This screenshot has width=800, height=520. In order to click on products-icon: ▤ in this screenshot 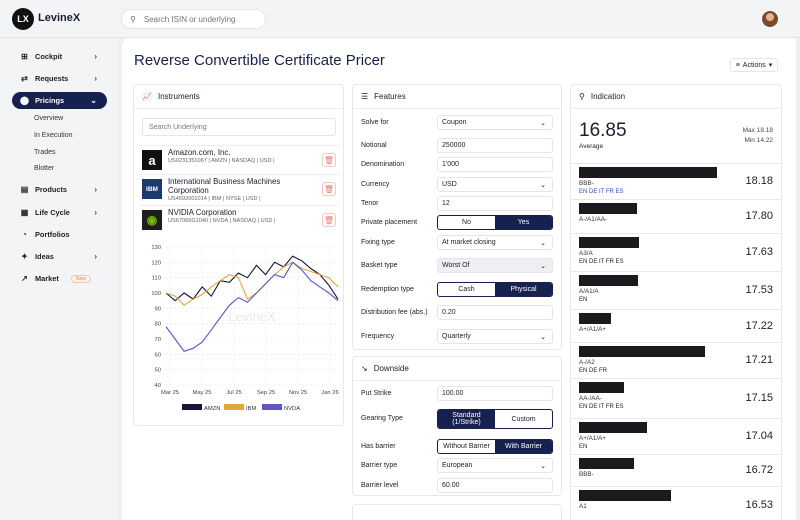, I will do `click(24, 189)`.